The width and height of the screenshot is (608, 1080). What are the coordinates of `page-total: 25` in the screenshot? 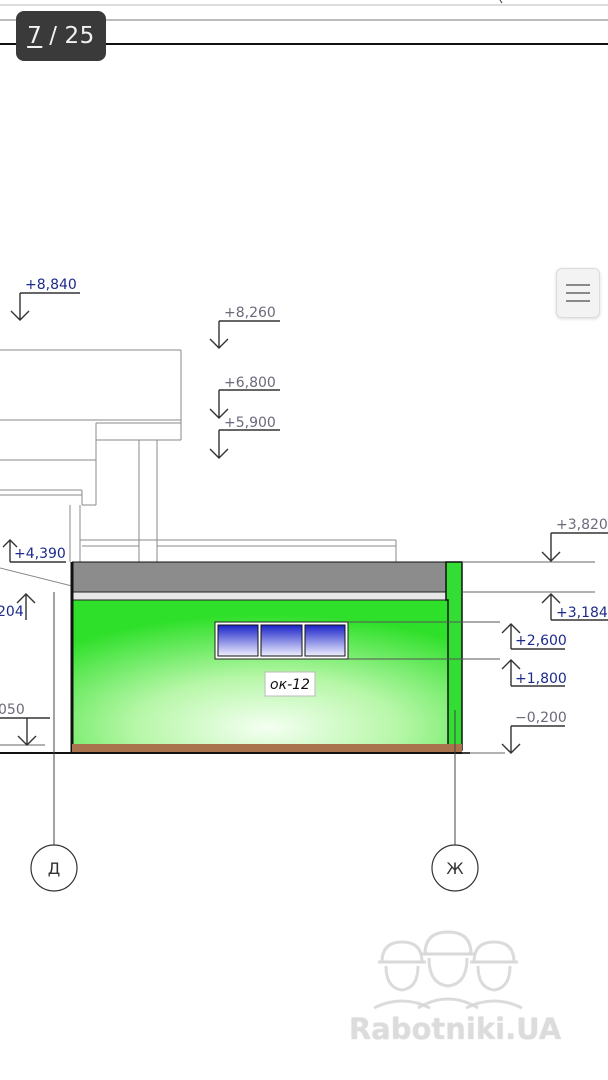 It's located at (79, 36).